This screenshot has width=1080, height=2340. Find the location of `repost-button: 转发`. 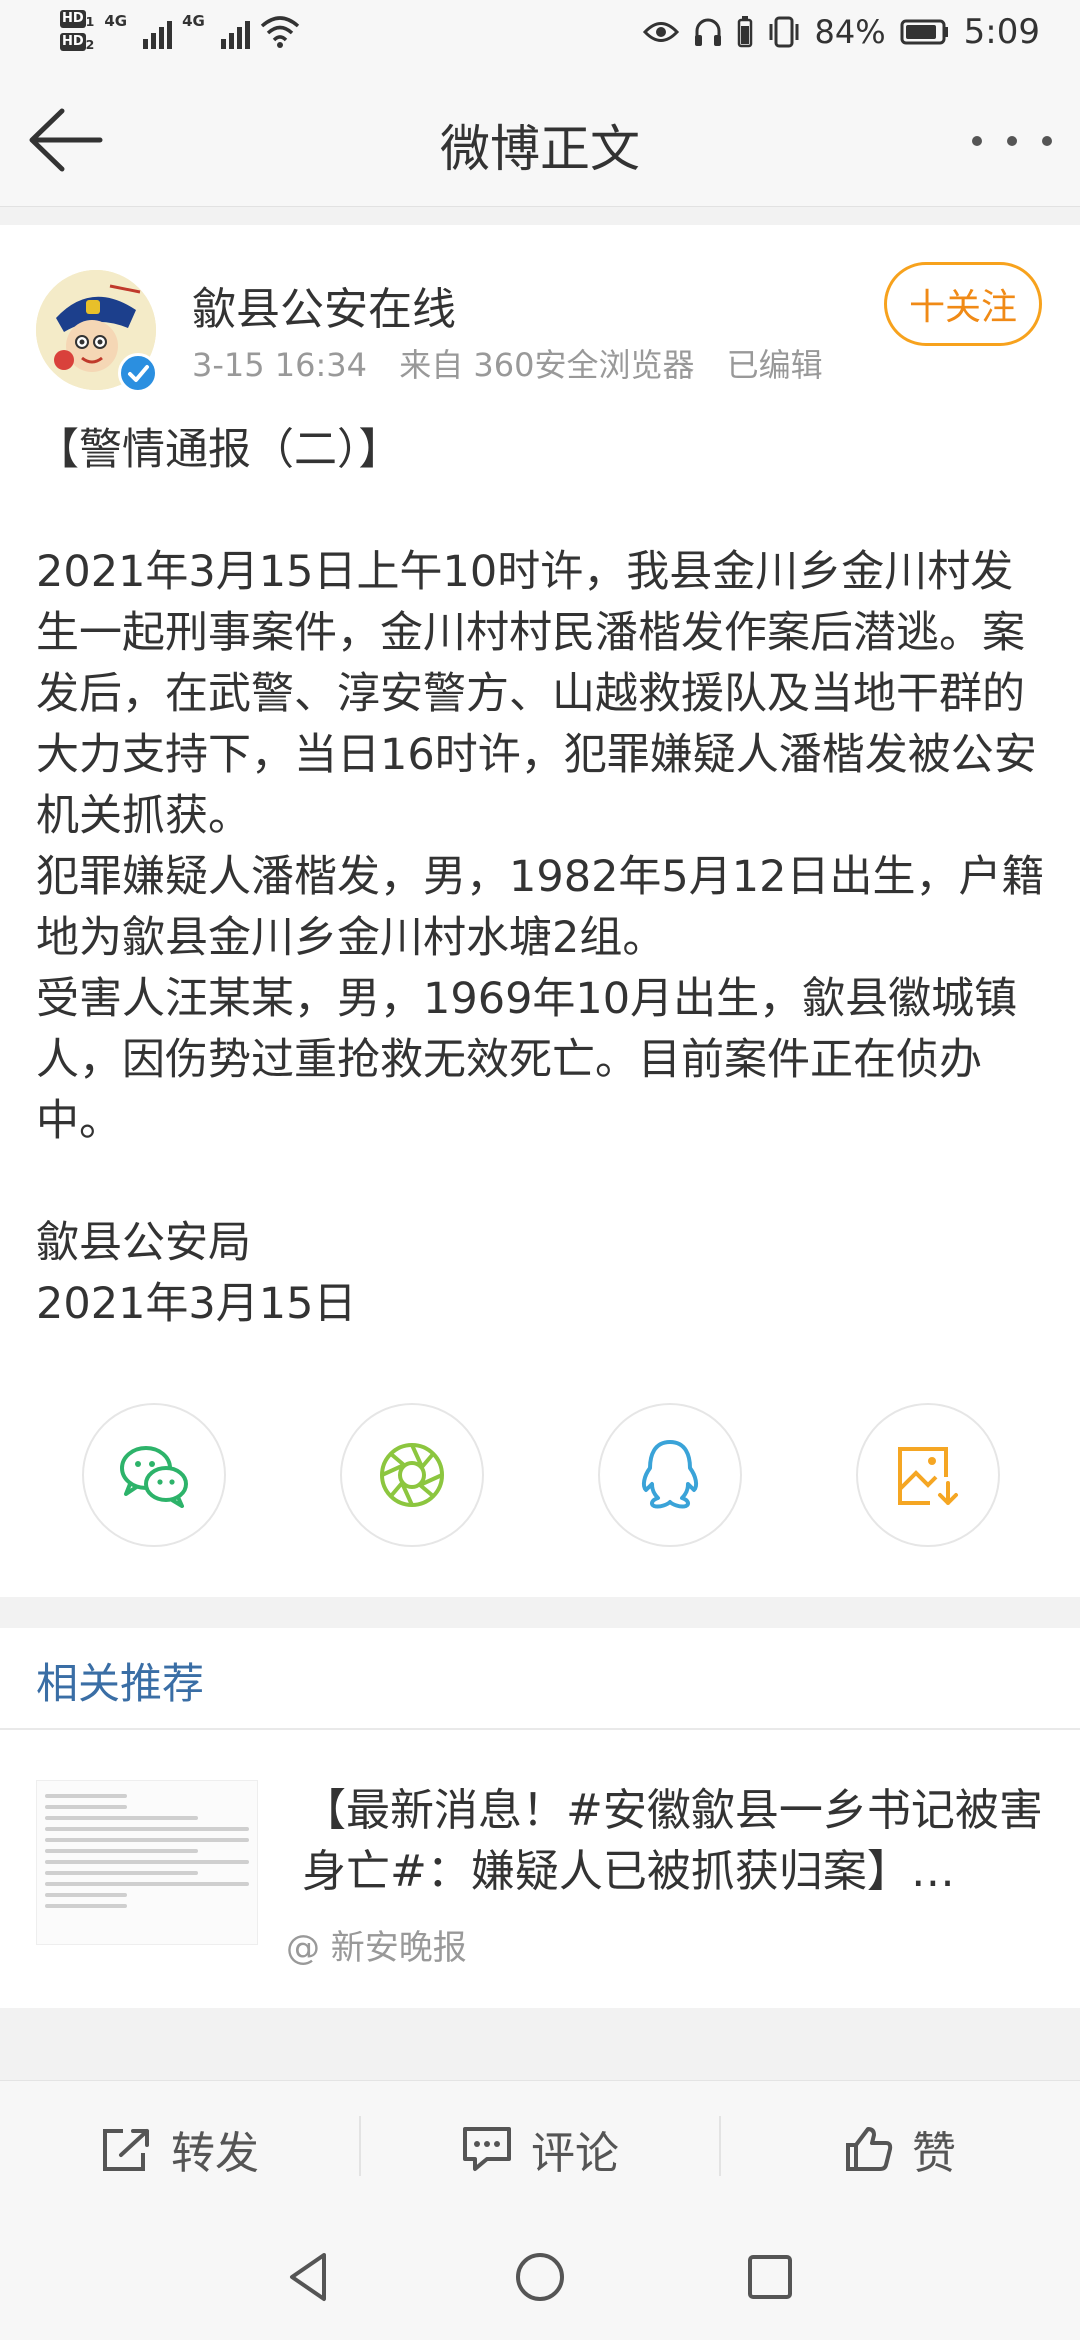

repost-button: 转发 is located at coordinates (180, 2148).